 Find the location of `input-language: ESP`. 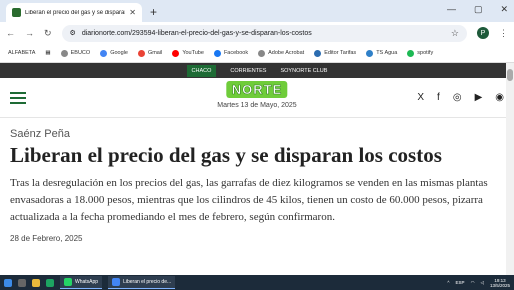

input-language: ESP is located at coordinates (460, 282).